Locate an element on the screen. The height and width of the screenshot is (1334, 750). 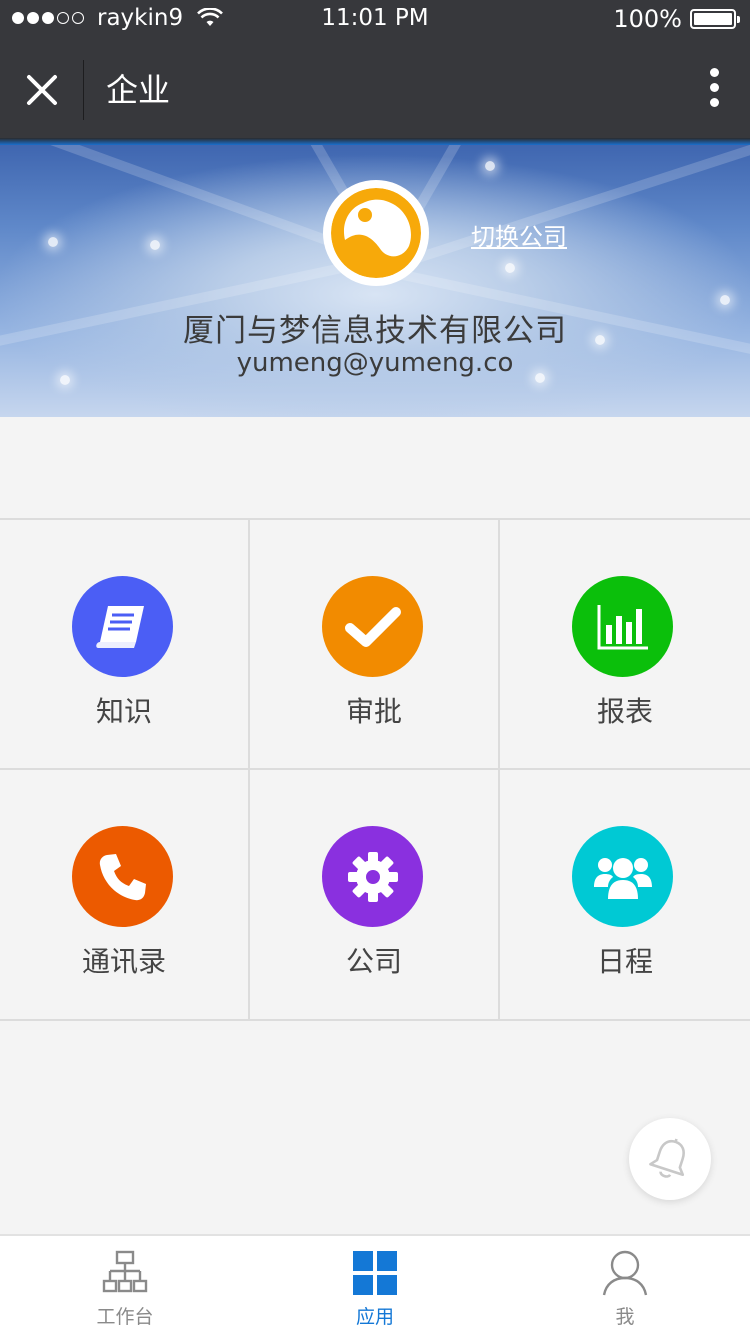
user-icon is located at coordinates (625, 1273).